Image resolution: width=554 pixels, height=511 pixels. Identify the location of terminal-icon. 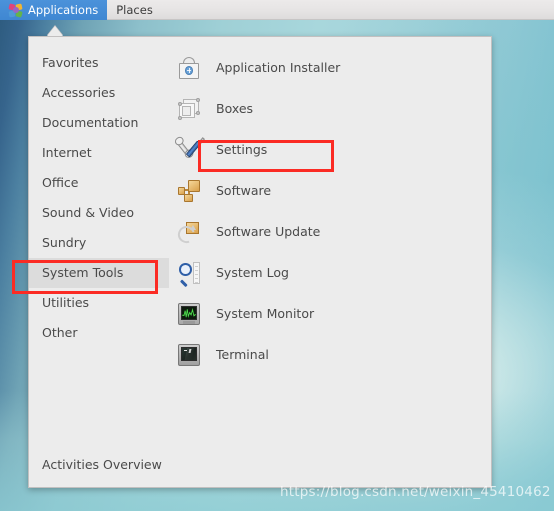
(189, 355).